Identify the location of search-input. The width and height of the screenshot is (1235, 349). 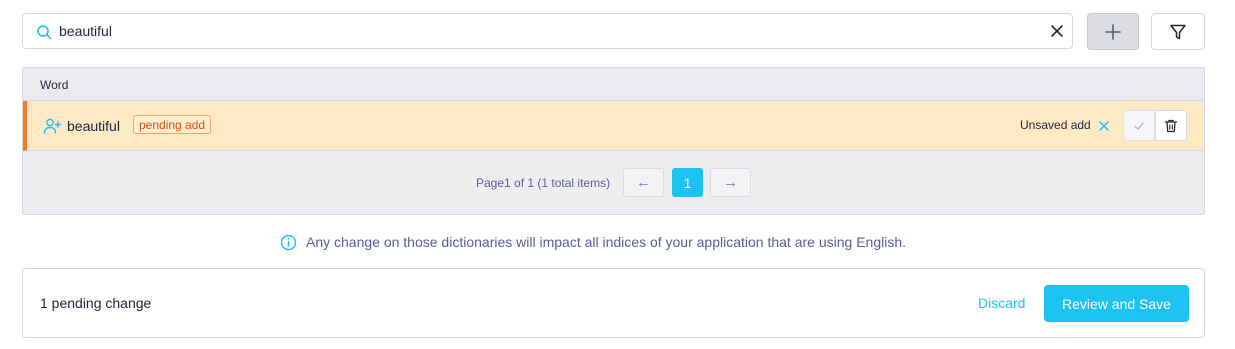
(549, 31).